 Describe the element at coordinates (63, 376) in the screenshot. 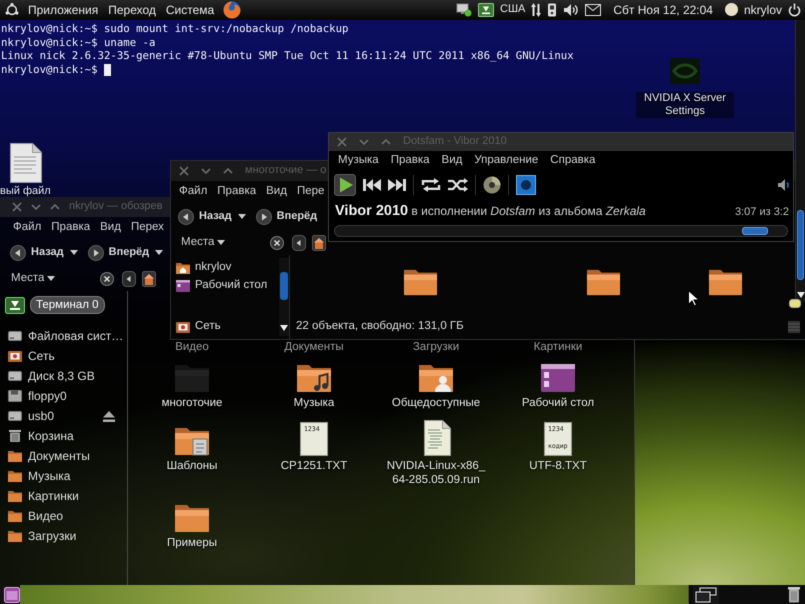

I see `sidebar-item: Диск 8,3 GB` at that location.